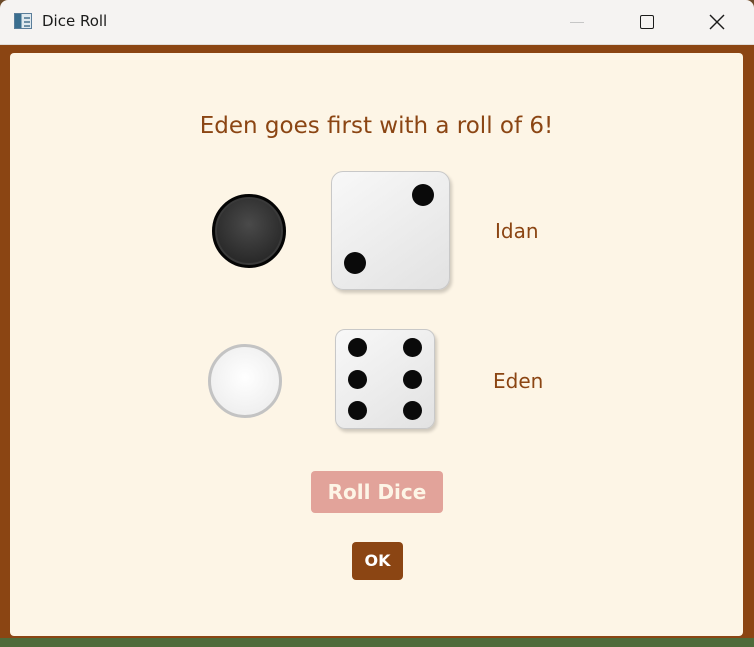  Describe the element at coordinates (518, 381) in the screenshot. I see `player-2-name: Eden` at that location.